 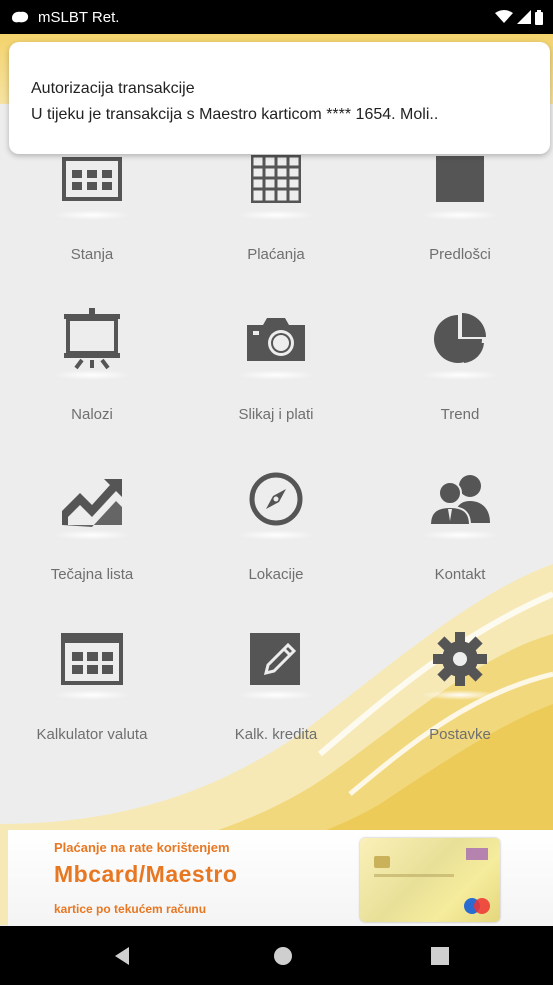 What do you see at coordinates (92, 499) in the screenshot?
I see `trend-chart-icon` at bounding box center [92, 499].